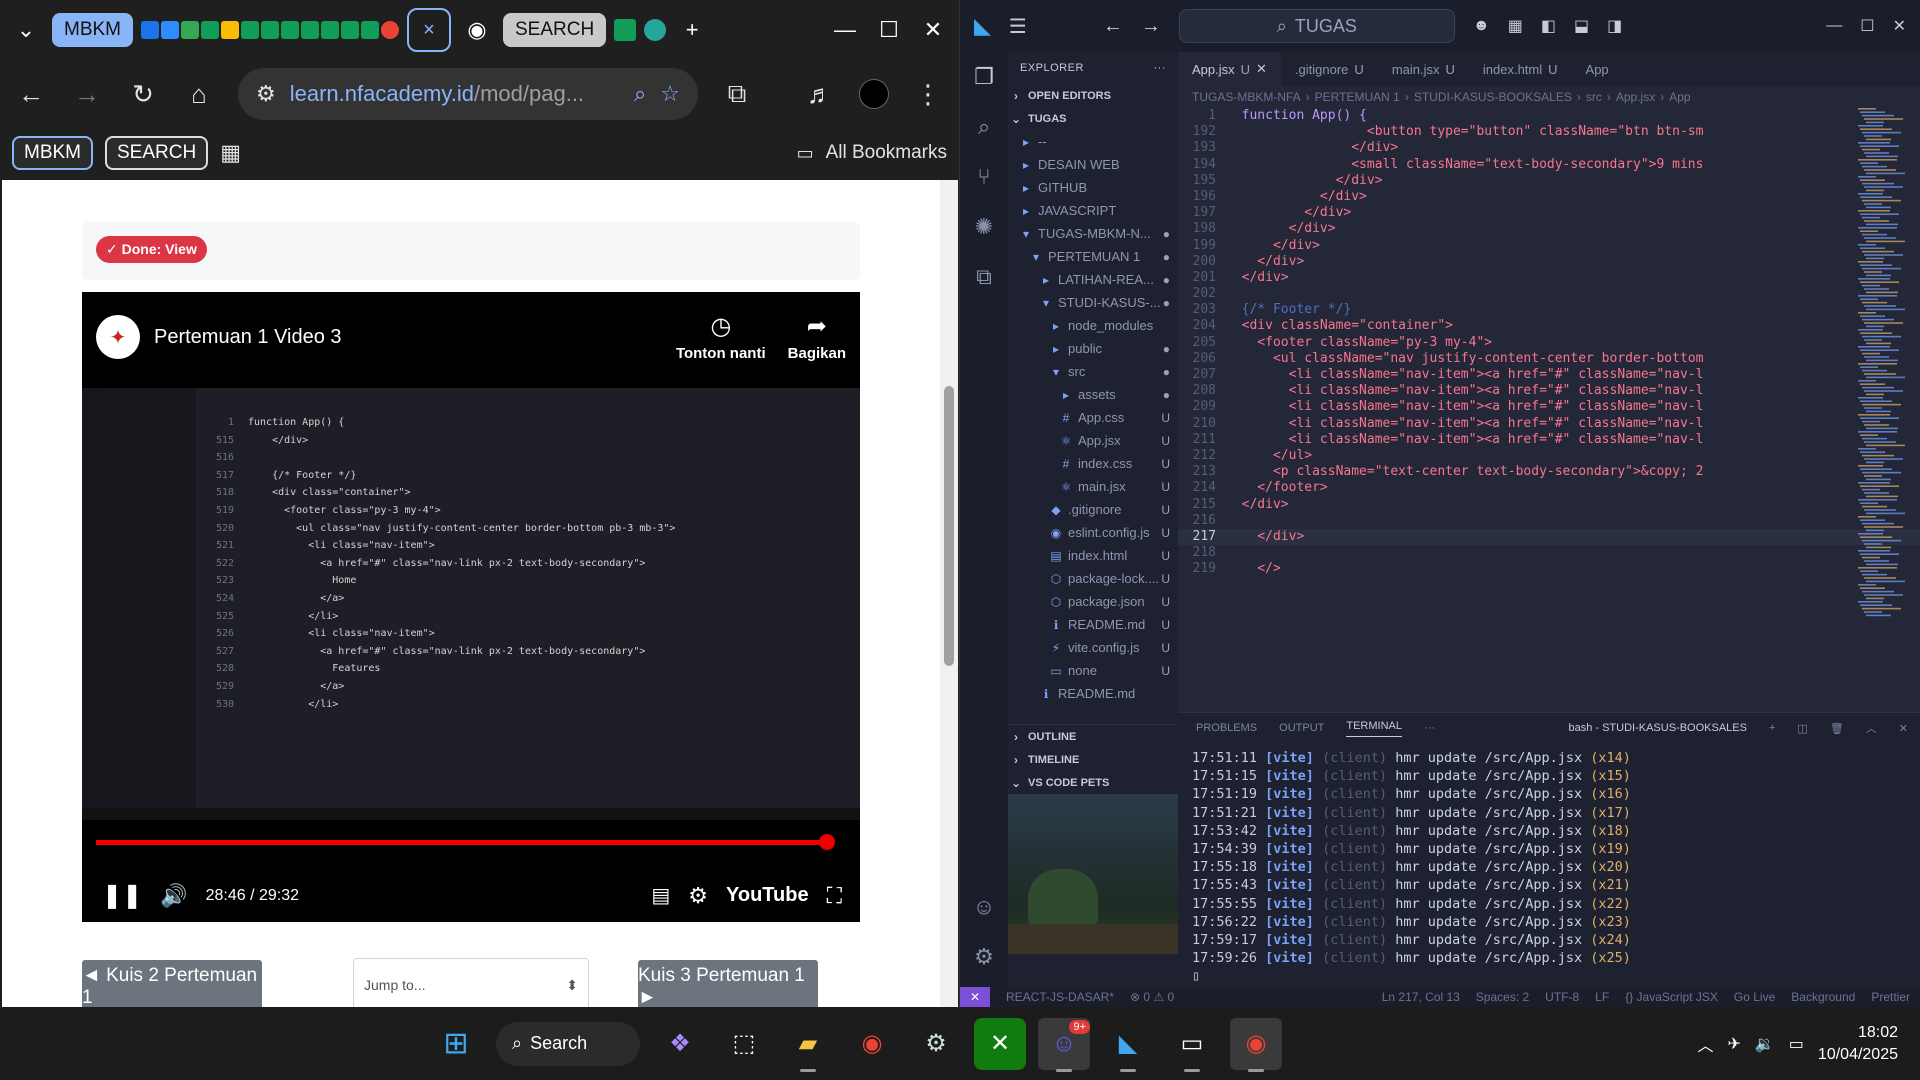 Image resolution: width=1920 pixels, height=1080 pixels. I want to click on pets-view, so click(1093, 874).